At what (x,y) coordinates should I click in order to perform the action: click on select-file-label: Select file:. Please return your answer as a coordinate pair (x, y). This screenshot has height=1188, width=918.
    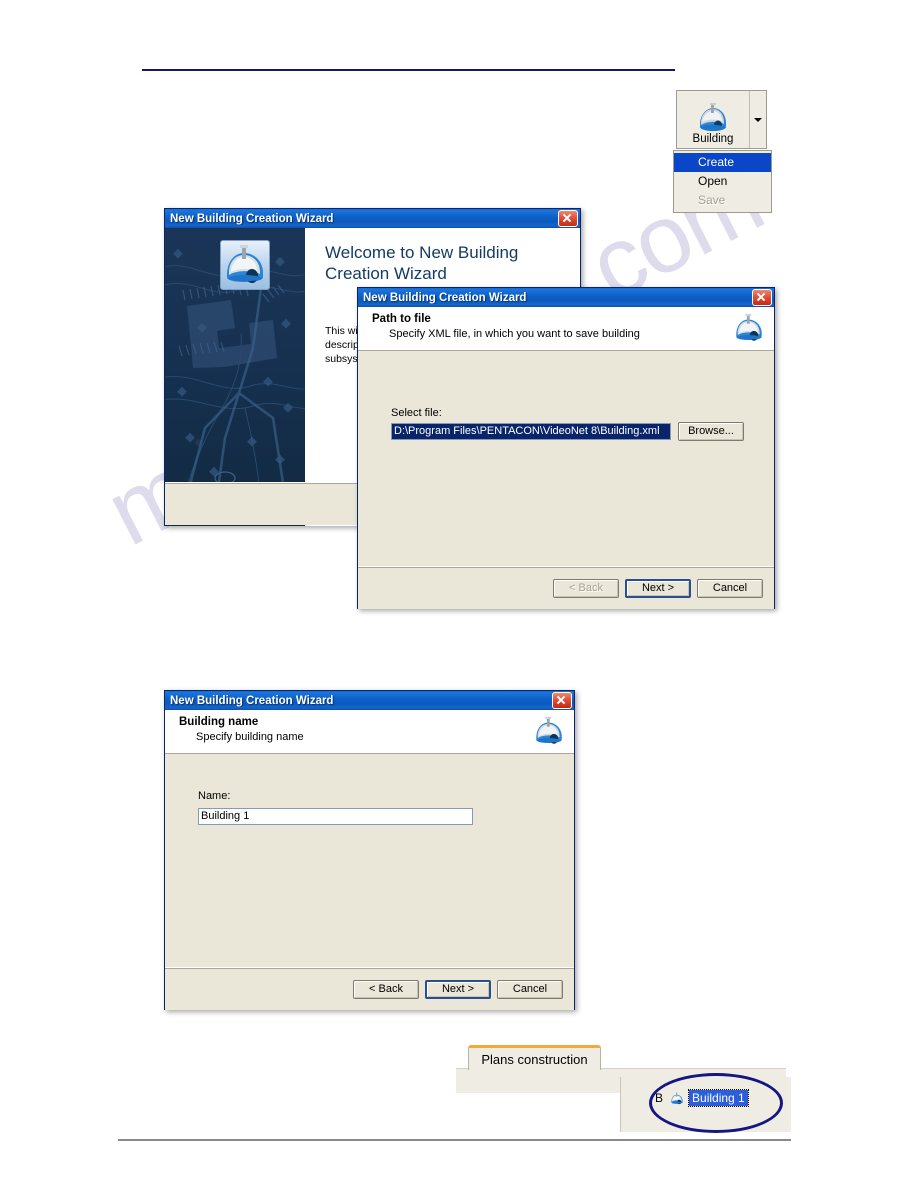
    Looking at the image, I should click on (416, 413).